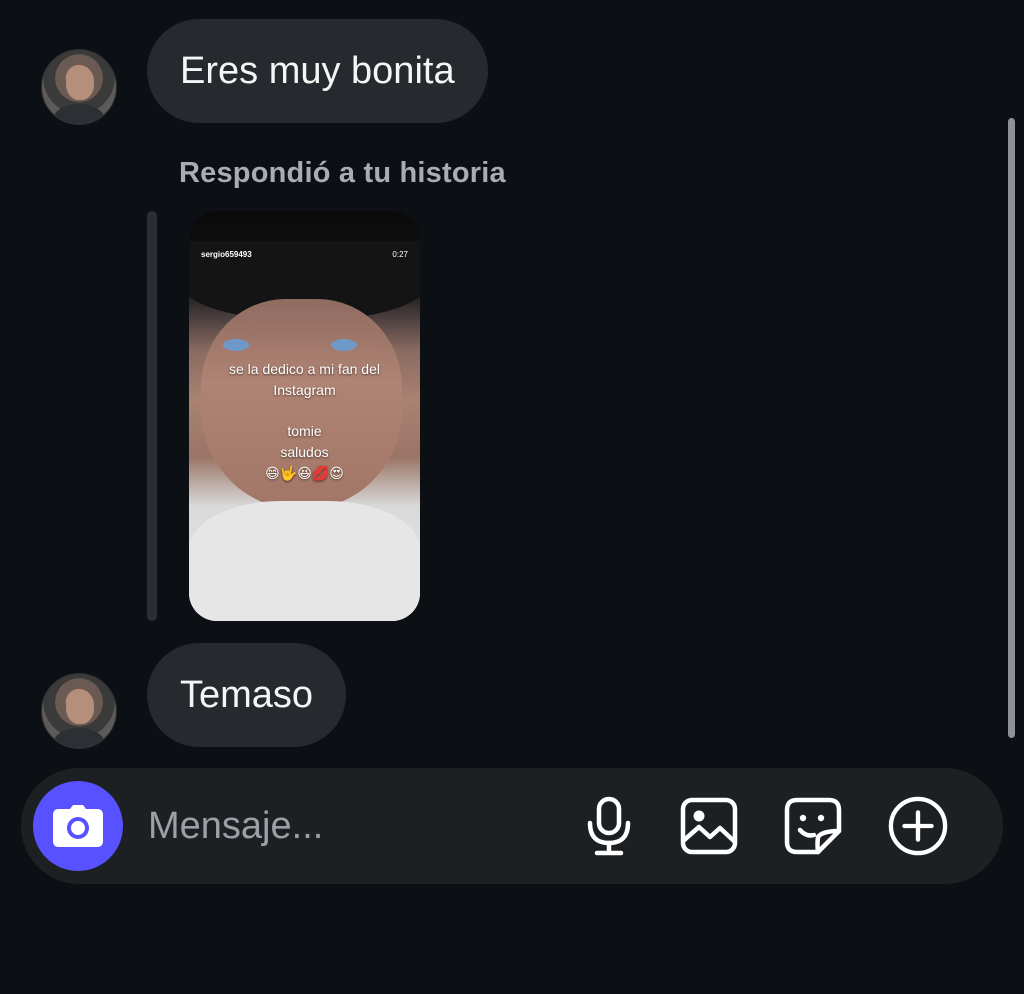 This screenshot has width=1024, height=994. Describe the element at coordinates (304, 561) in the screenshot. I see `story-image-shirt` at that location.